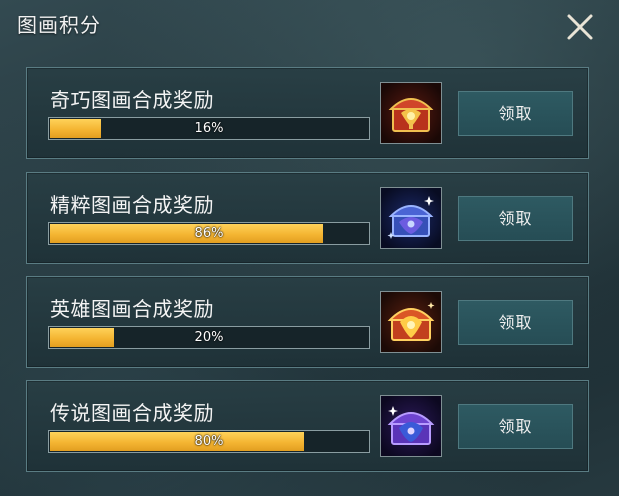 This screenshot has height=496, width=619. What do you see at coordinates (132, 100) in the screenshot?
I see `reward-name: 奇巧图画合成奖励` at bounding box center [132, 100].